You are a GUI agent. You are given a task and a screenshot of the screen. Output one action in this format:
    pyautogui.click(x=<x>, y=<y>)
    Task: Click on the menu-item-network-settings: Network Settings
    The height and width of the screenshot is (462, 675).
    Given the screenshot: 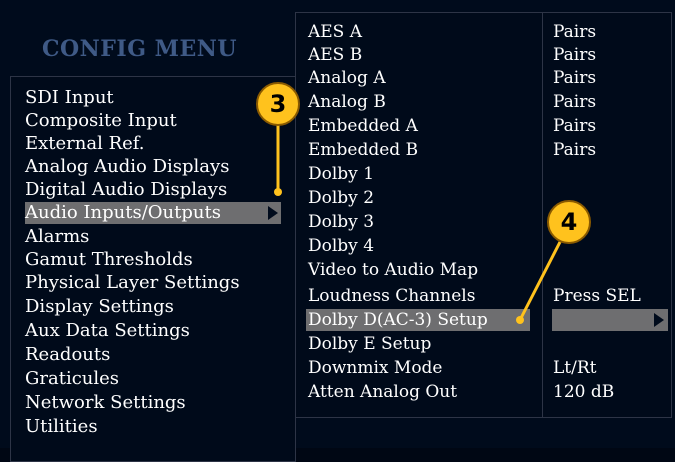 What is the action you would take?
    pyautogui.click(x=105, y=403)
    